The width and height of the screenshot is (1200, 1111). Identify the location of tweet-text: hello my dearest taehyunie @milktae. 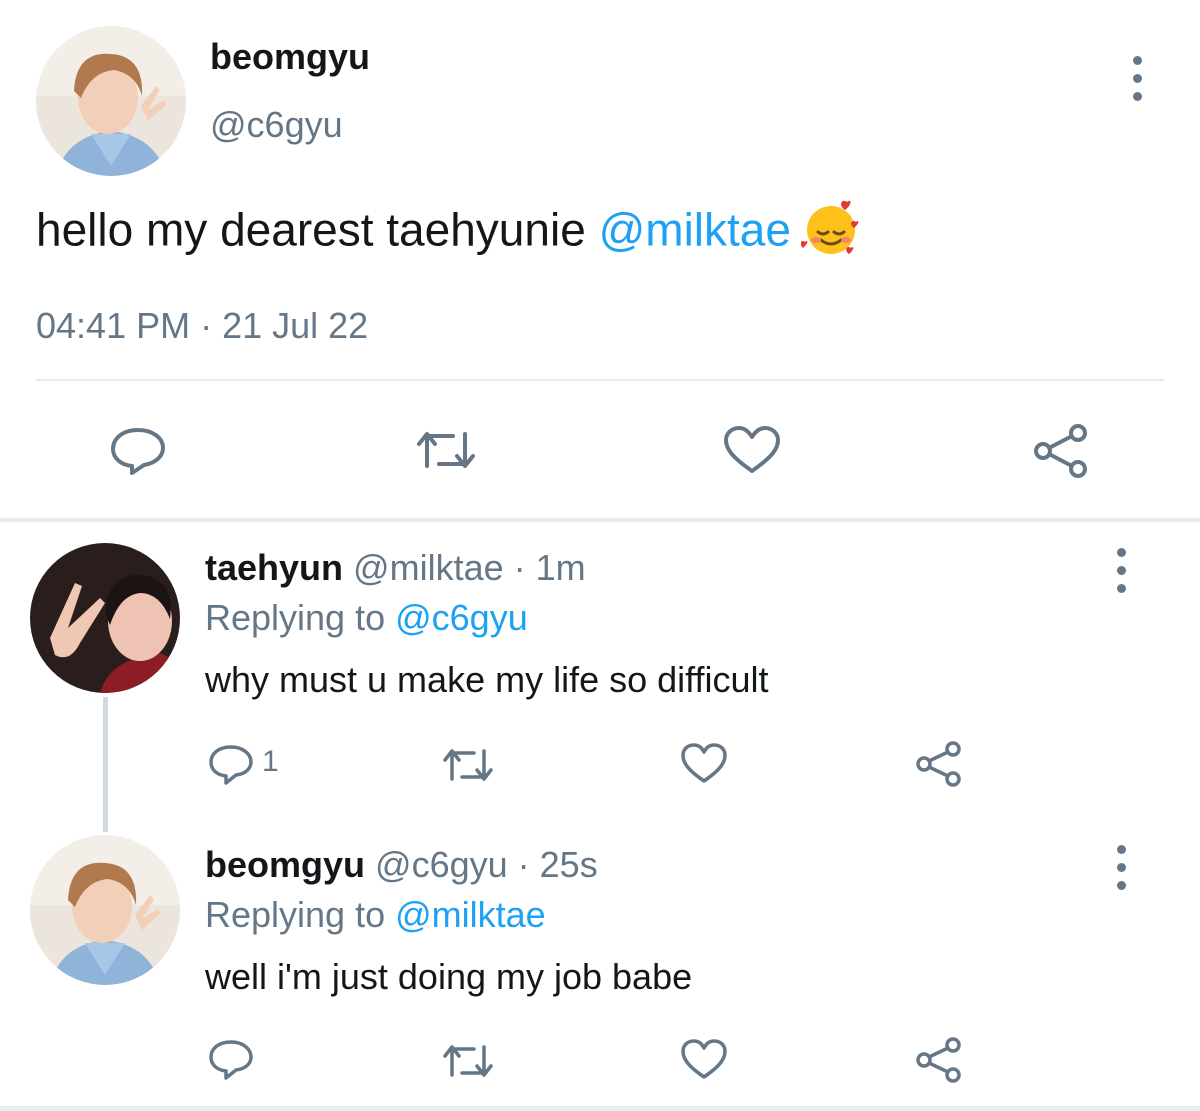
(449, 233).